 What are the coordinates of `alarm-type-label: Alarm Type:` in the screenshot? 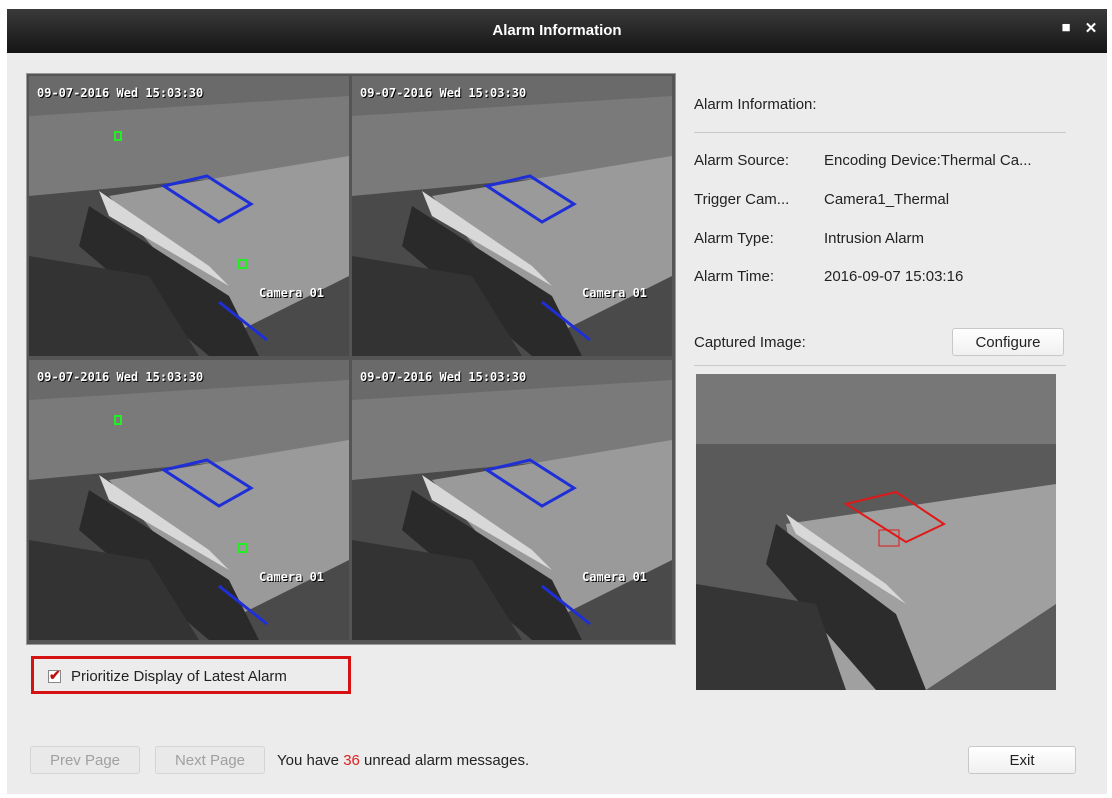 It's located at (734, 238).